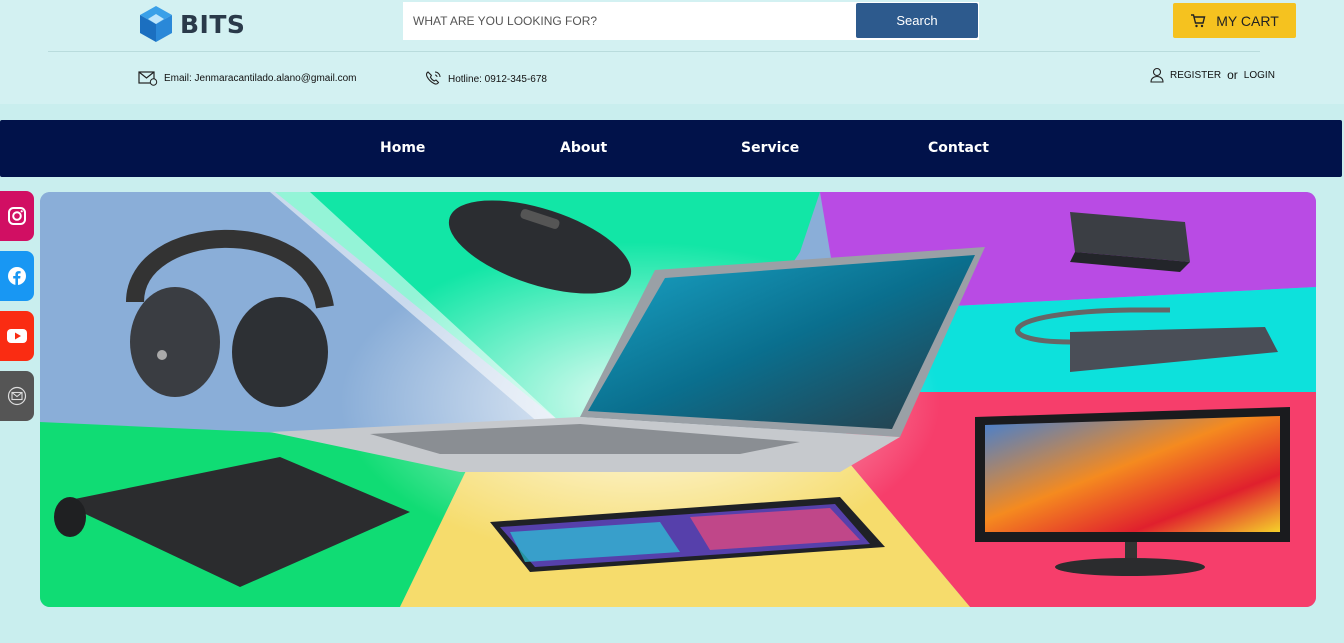 The height and width of the screenshot is (643, 1344). What do you see at coordinates (148, 78) in the screenshot?
I see `email-icon` at bounding box center [148, 78].